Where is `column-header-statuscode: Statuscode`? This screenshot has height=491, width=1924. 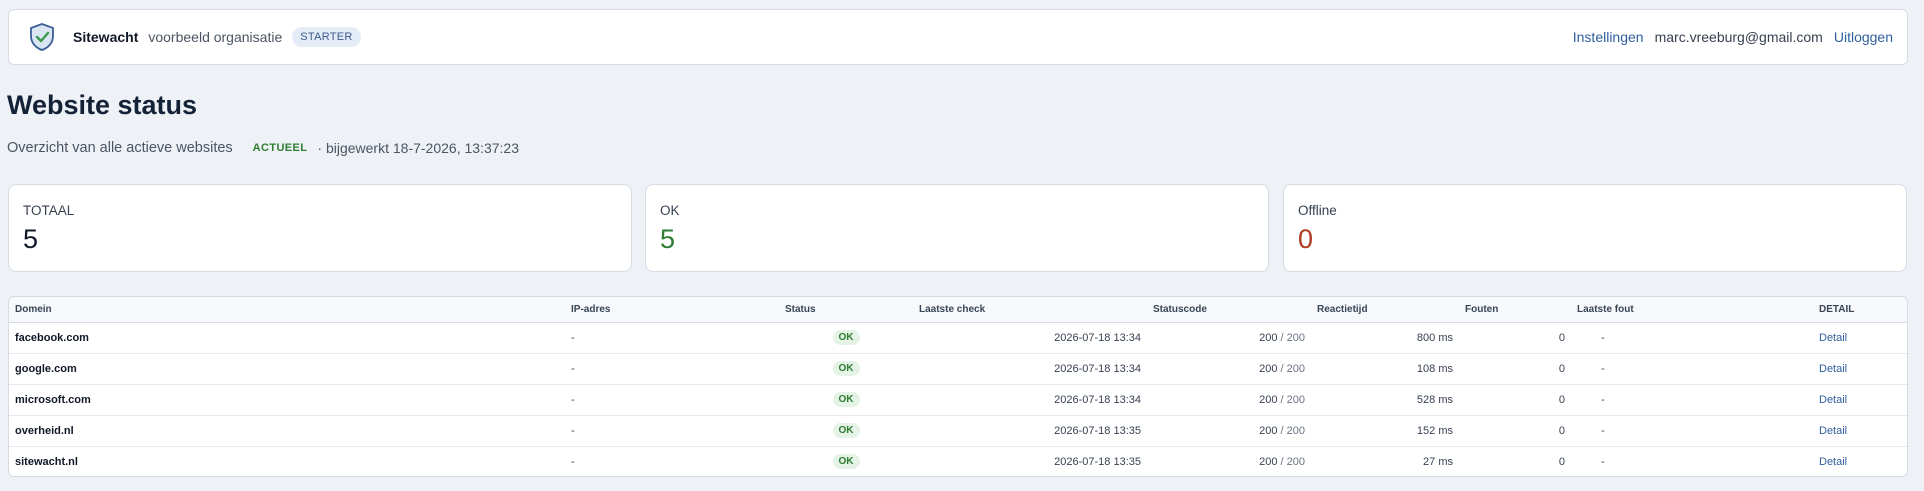 column-header-statuscode: Statuscode is located at coordinates (1229, 310).